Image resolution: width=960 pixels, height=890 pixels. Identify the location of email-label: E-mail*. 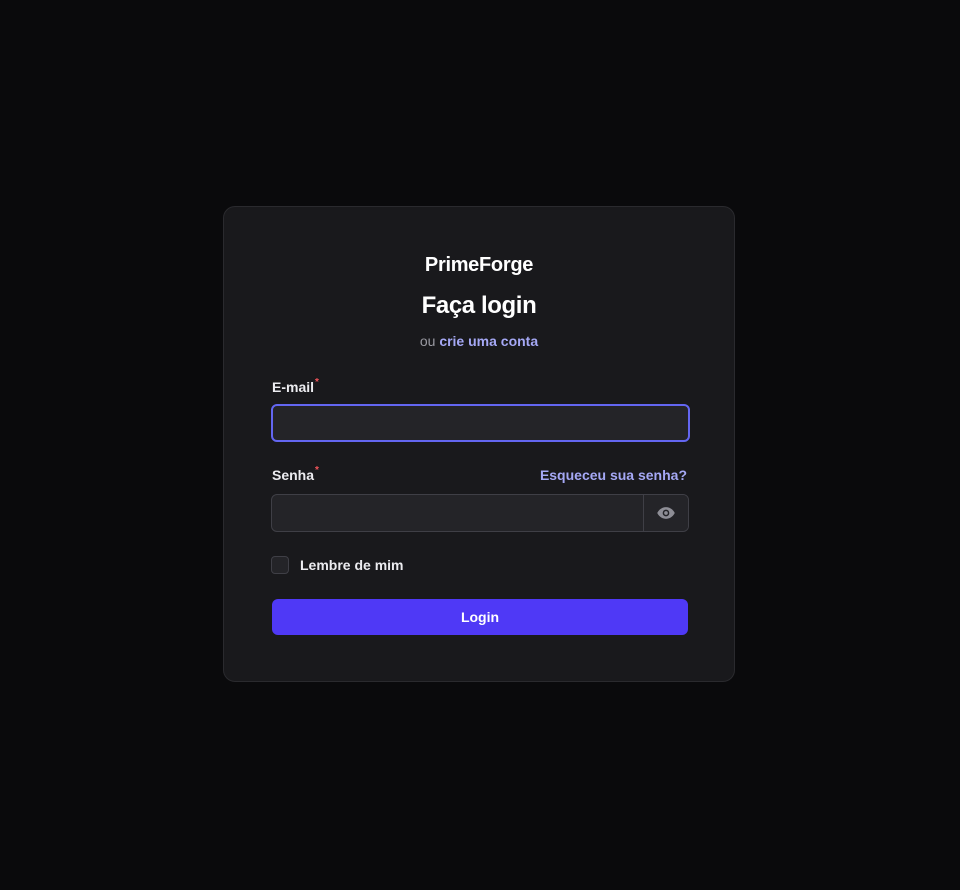
(295, 386).